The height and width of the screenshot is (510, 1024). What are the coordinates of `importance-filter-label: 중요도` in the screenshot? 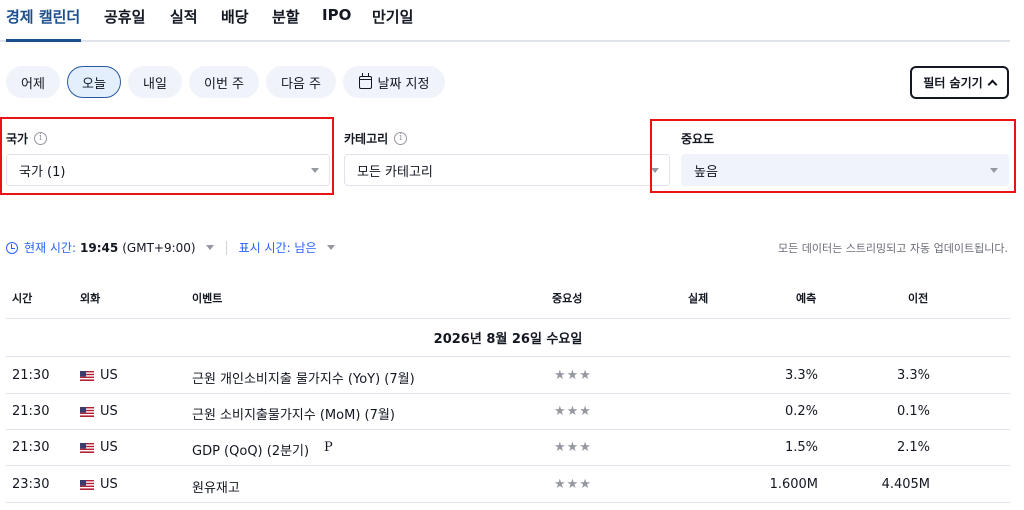 It's located at (697, 138).